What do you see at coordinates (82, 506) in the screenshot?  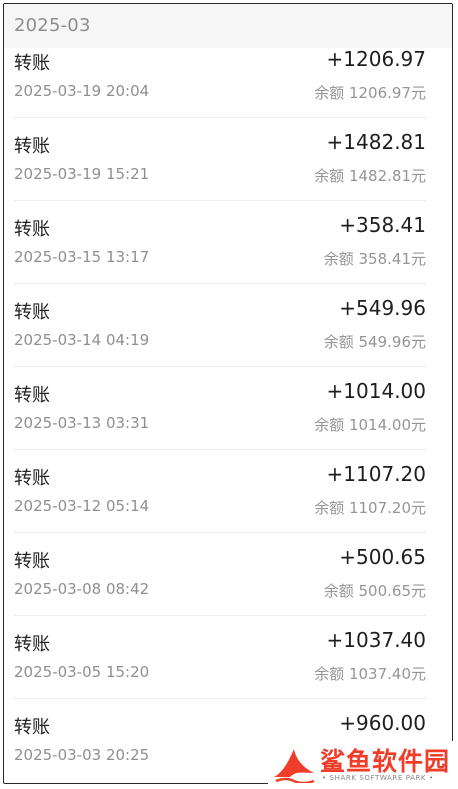 I see `transaction-datetime: 2025-03-12 05:14` at bounding box center [82, 506].